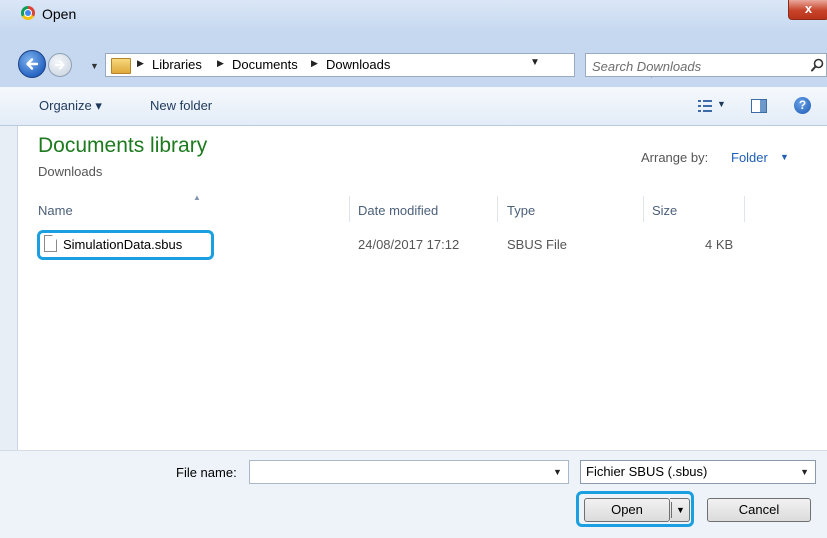  I want to click on file-name-label: File name:, so click(206, 472).